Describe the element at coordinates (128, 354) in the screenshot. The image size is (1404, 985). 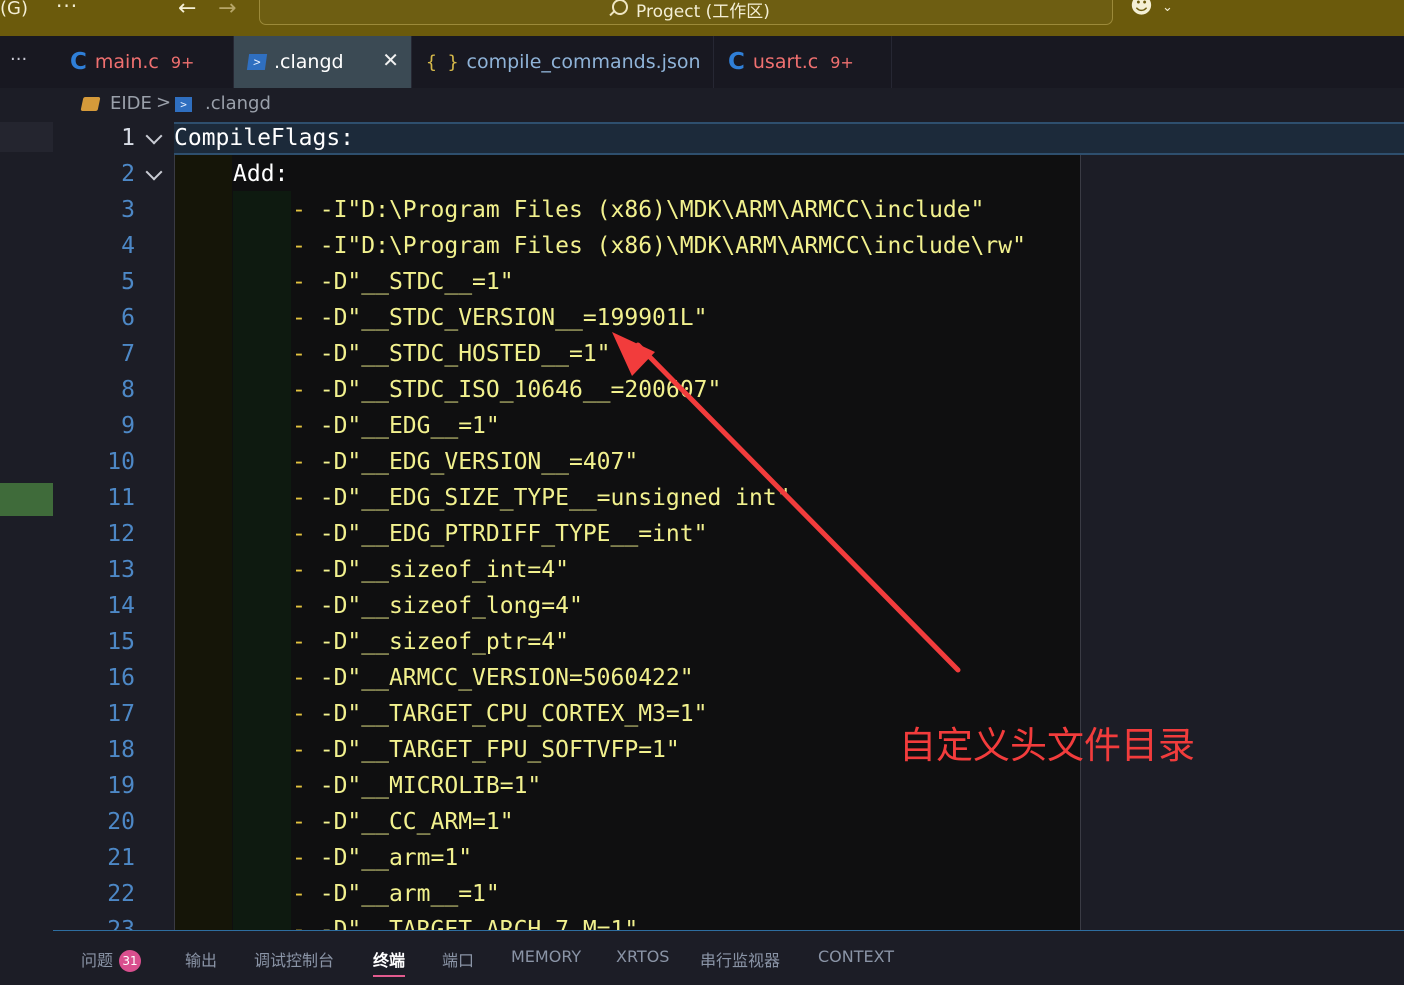
I see `line-number: 7` at that location.